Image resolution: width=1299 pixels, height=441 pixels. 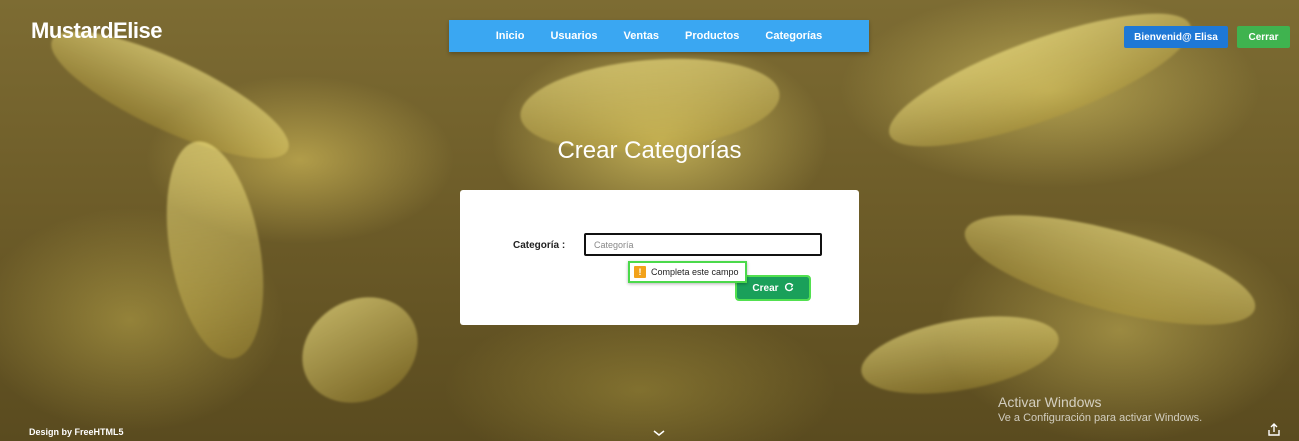 I want to click on form-card: Categoría : Crear ! Completa este campo, so click(x=659, y=257).